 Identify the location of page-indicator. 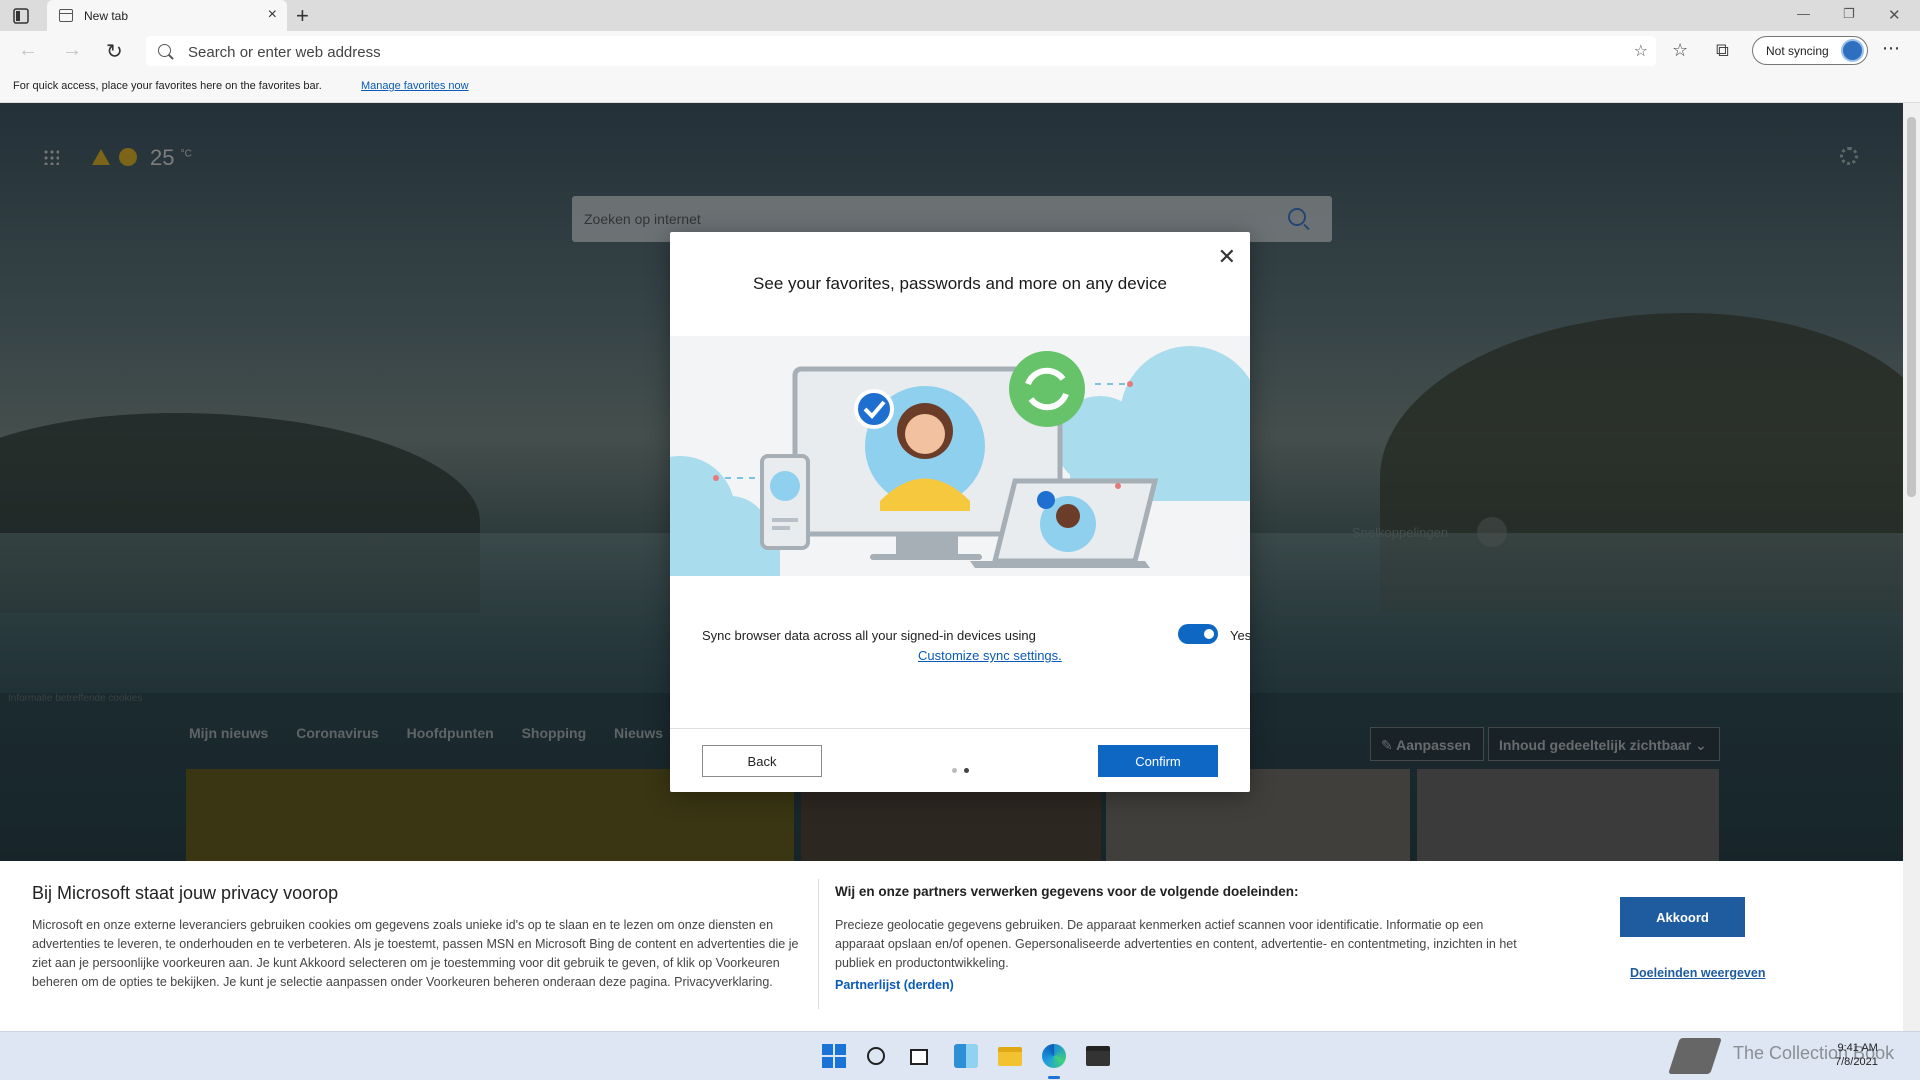
(964, 769).